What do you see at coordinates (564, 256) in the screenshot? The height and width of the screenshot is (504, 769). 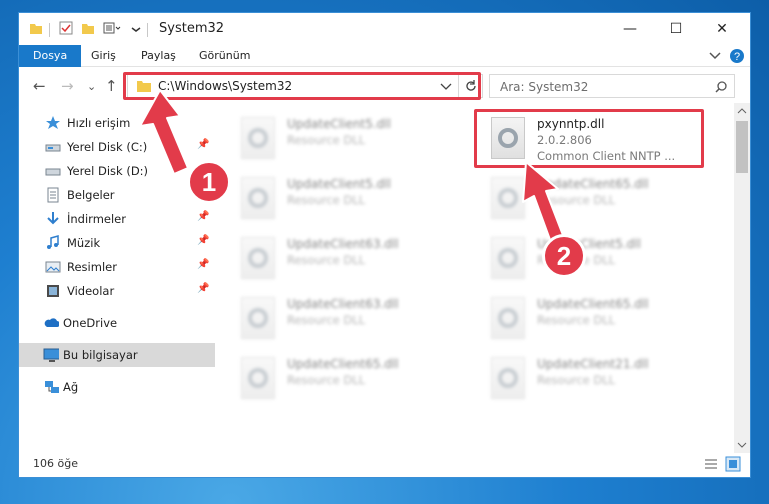 I see `step-badge-2: 2` at bounding box center [564, 256].